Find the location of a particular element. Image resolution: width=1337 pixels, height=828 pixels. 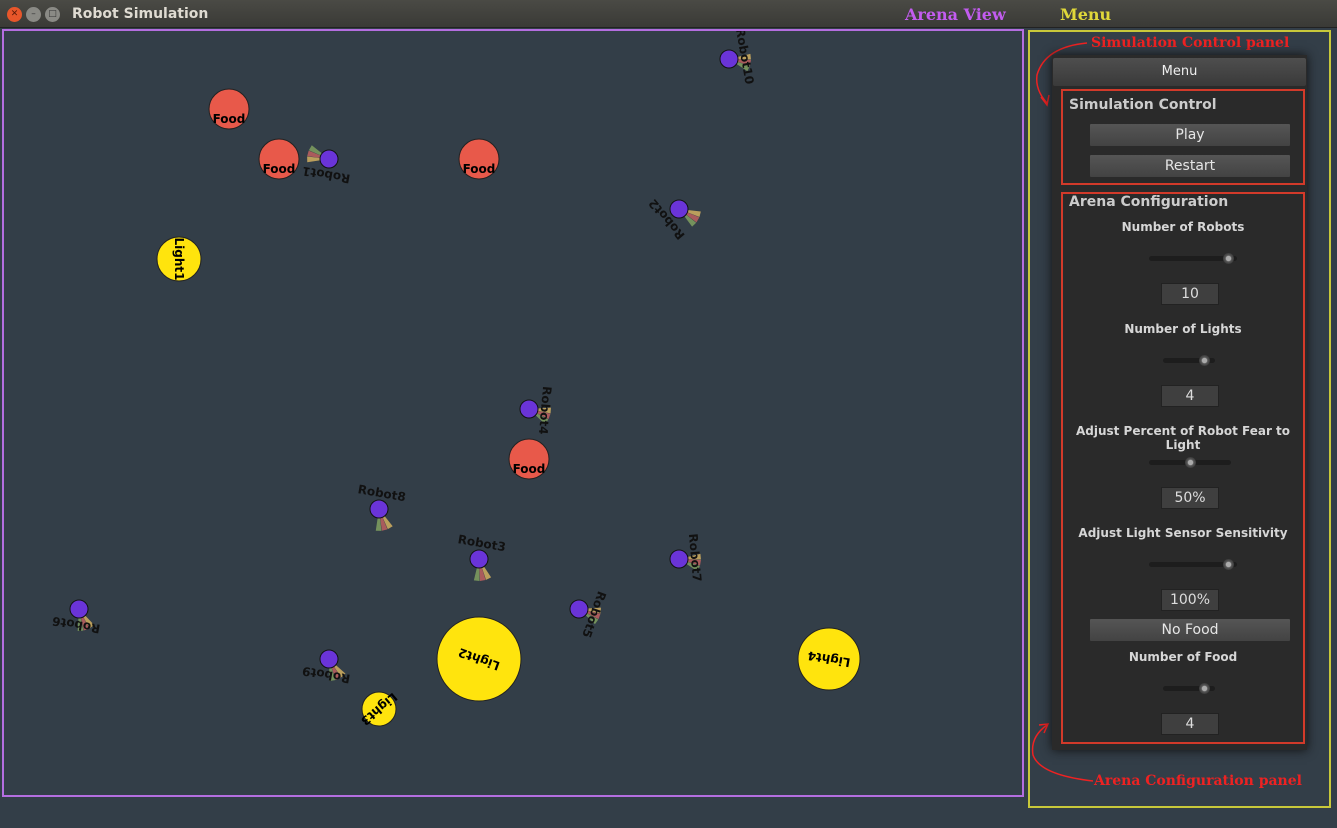

simulation-control-section: Simulation Control Play Restart is located at coordinates (1183, 137).